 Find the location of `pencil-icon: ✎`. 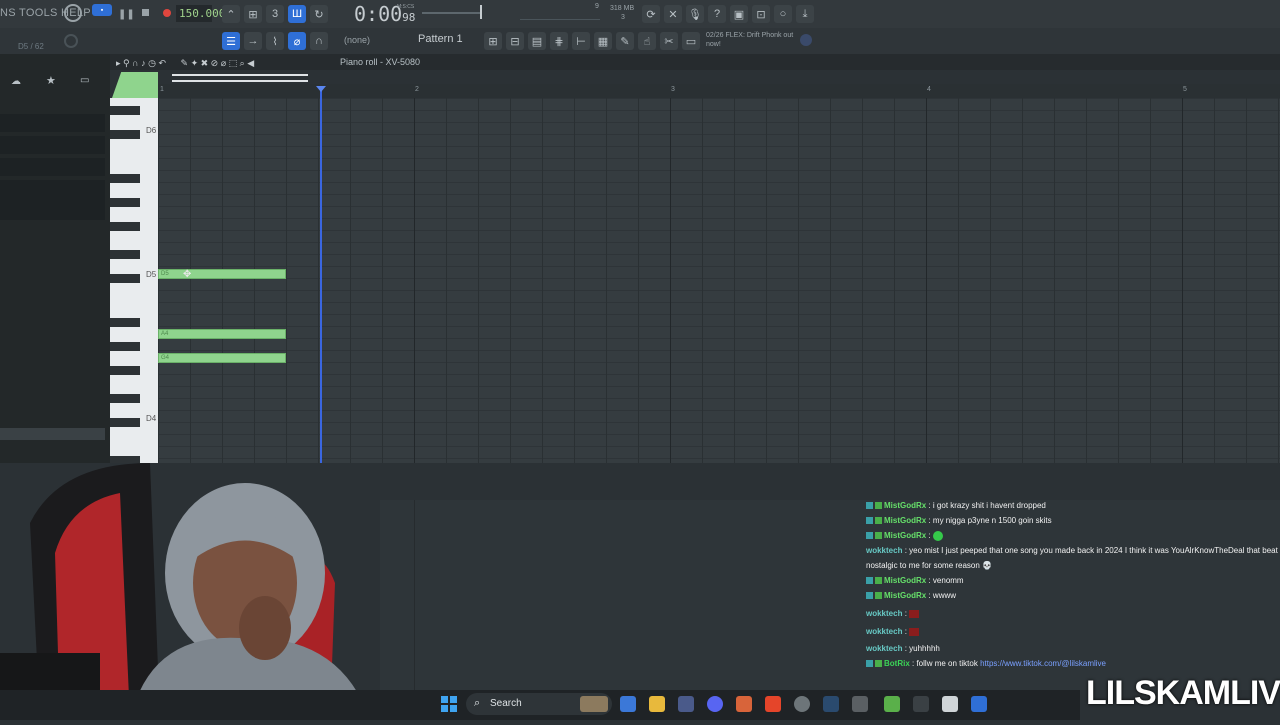

pencil-icon: ✎ is located at coordinates (186, 63).